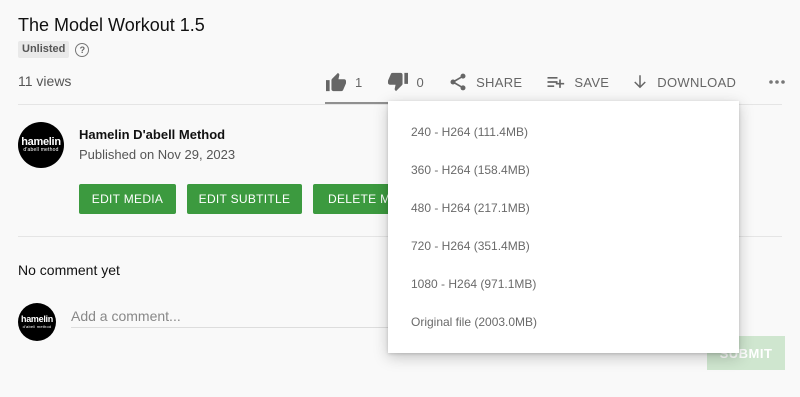  I want to click on share-icon, so click(458, 82).